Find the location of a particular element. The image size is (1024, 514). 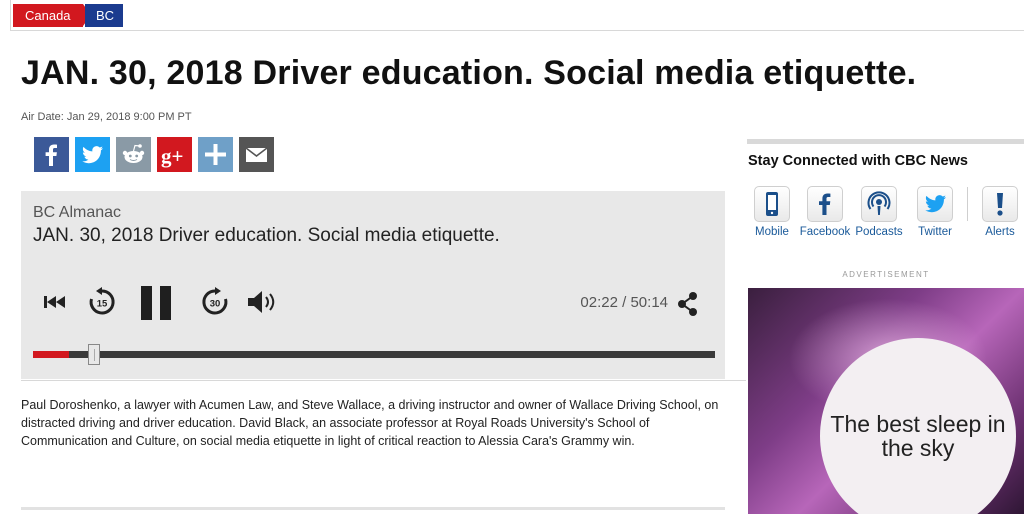

stay-connected-label: Facebook is located at coordinates (825, 232).